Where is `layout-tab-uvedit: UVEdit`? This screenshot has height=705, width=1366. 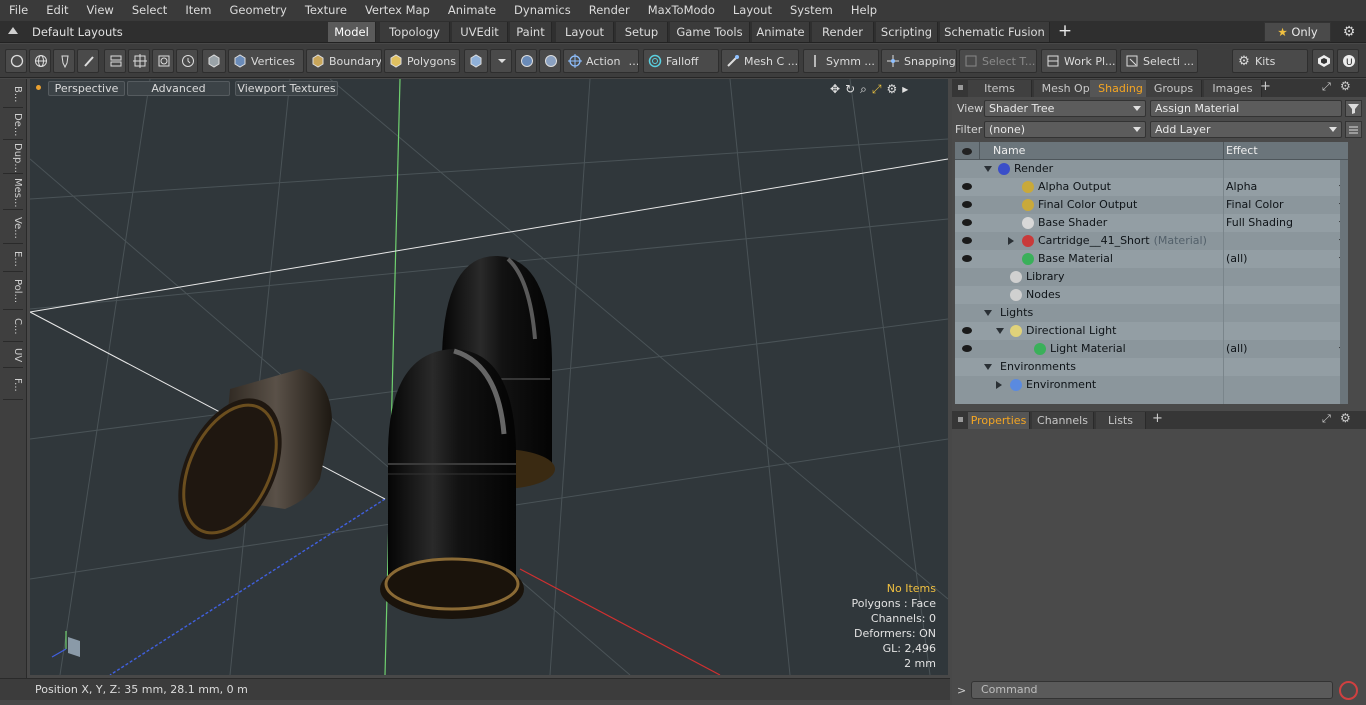 layout-tab-uvedit: UVEdit is located at coordinates (480, 32).